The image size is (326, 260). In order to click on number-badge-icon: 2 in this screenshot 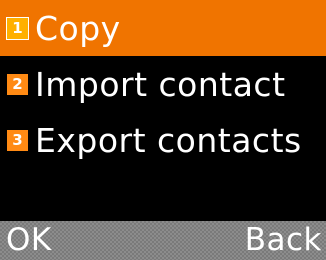, I will do `click(17, 84)`.